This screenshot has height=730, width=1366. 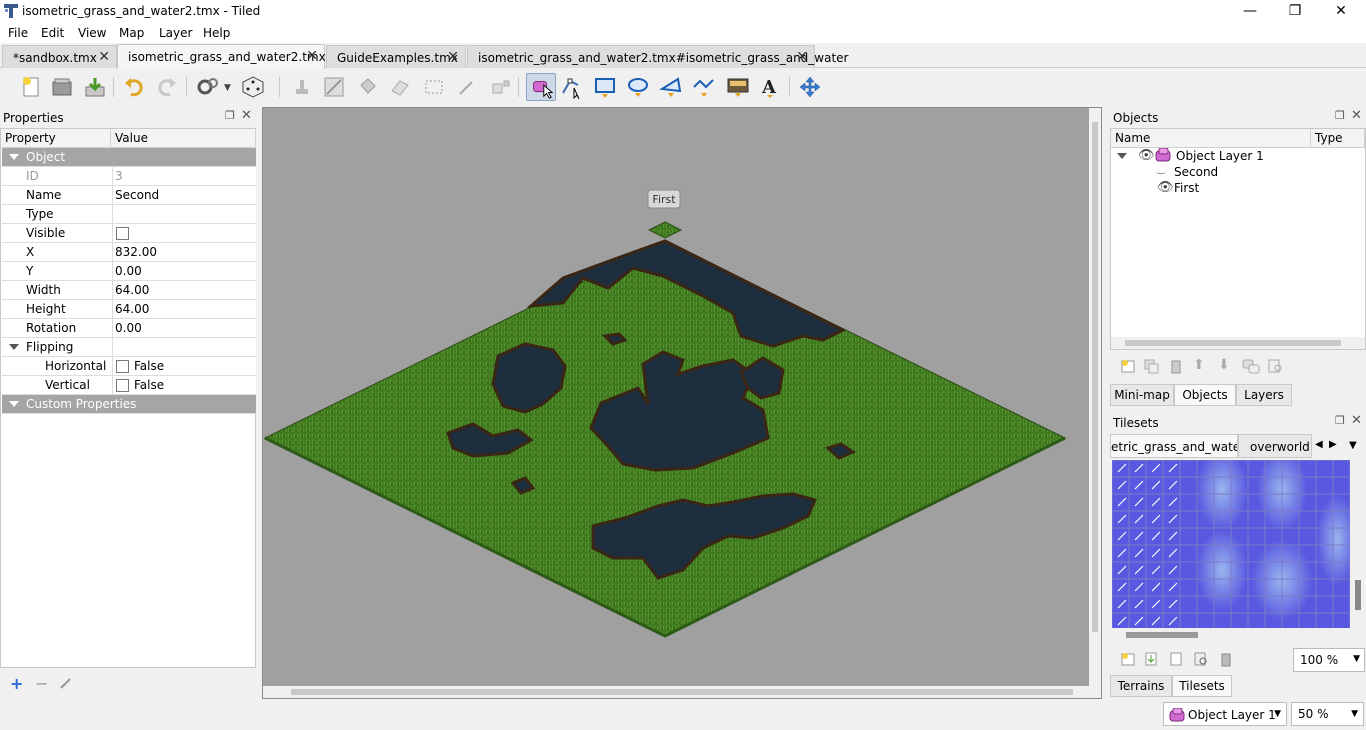 I want to click on visibility-eye-icon: 👁, so click(x=1146, y=155).